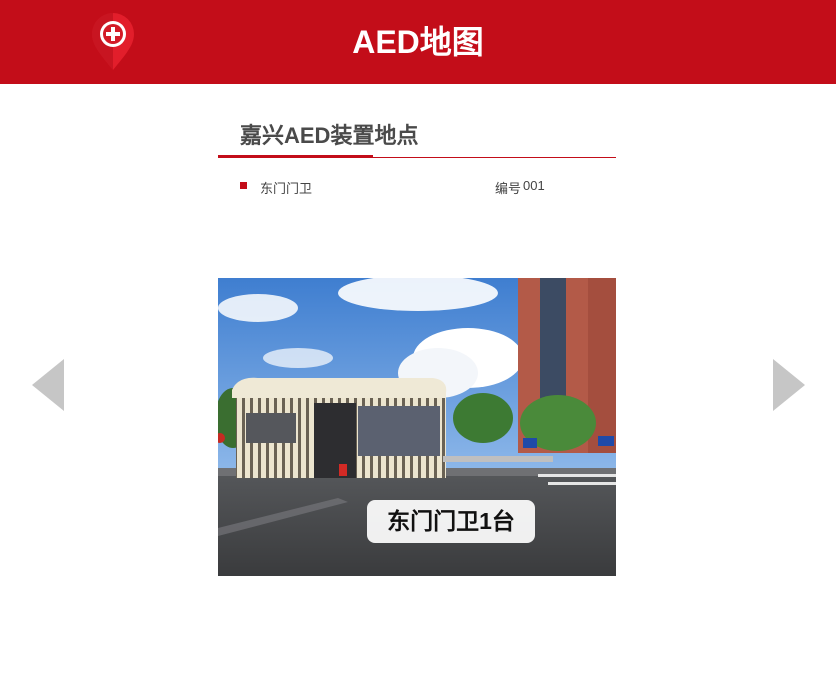  I want to click on location-number-label: 编号, so click(508, 188).